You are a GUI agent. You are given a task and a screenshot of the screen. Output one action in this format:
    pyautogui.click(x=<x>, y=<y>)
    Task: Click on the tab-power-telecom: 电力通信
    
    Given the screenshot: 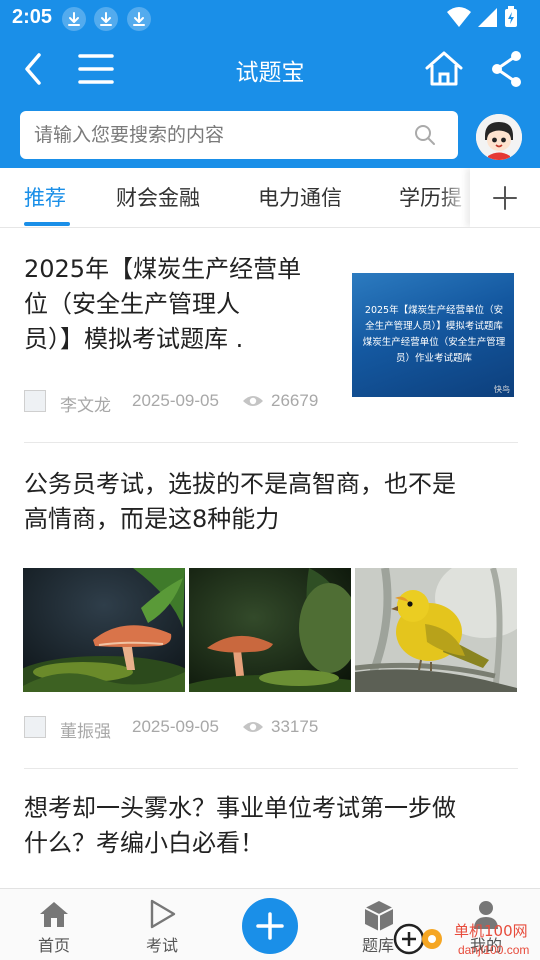 What is the action you would take?
    pyautogui.click(x=300, y=197)
    